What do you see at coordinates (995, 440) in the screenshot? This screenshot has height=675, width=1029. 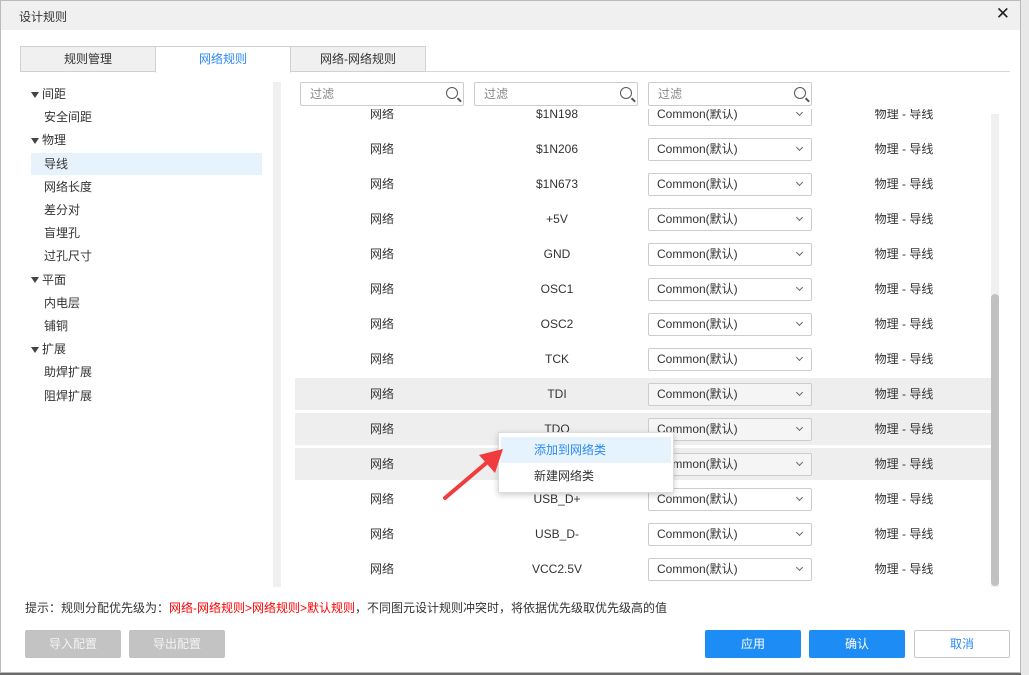 I see `scrollbar-thumb` at bounding box center [995, 440].